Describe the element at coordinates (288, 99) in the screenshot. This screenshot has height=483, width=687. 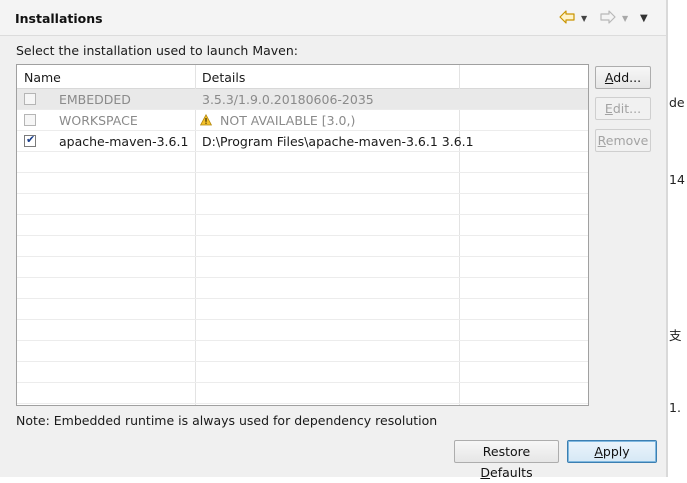
I see `installation-details: 3.5.3/1.9.0.20180606-2035` at that location.